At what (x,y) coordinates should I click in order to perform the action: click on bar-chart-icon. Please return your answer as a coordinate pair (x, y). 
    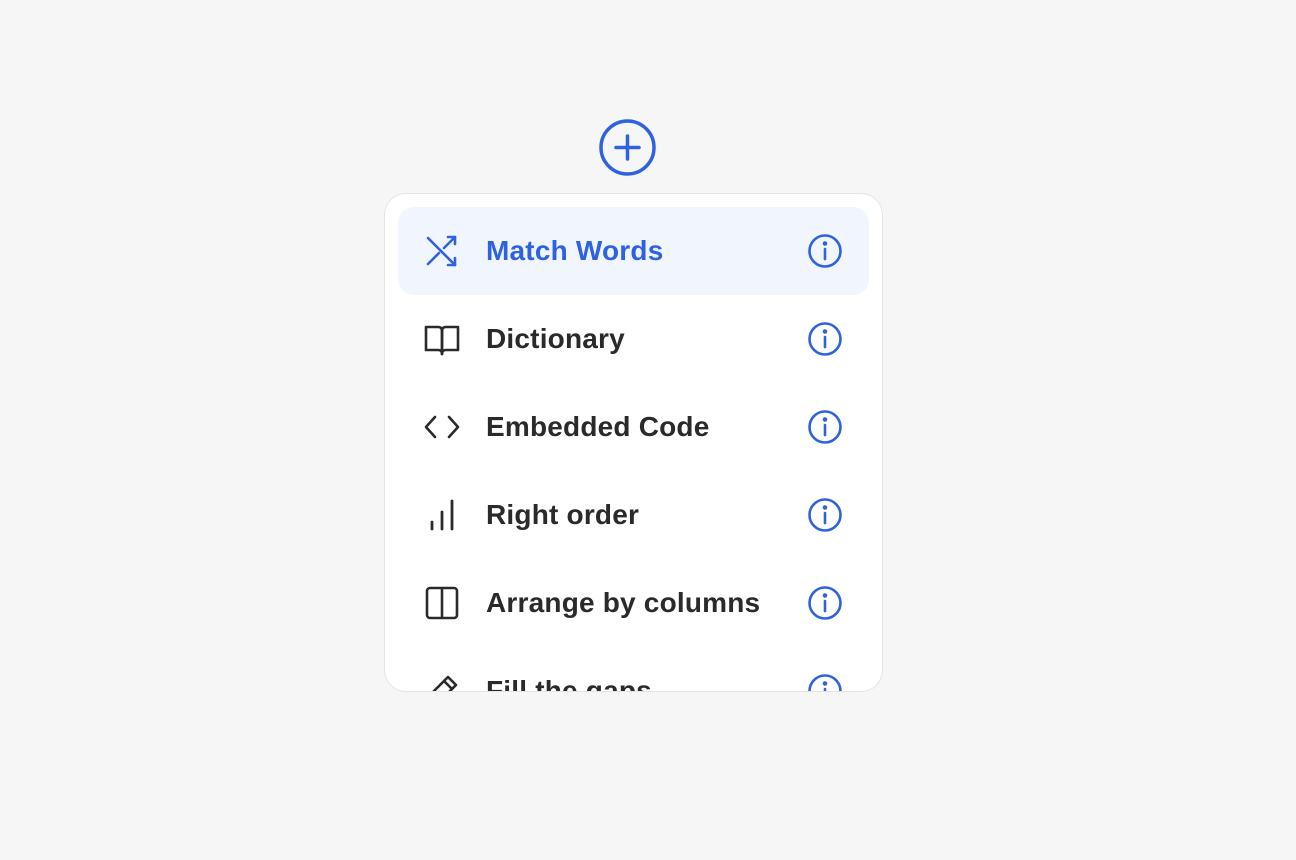
    Looking at the image, I should click on (442, 515).